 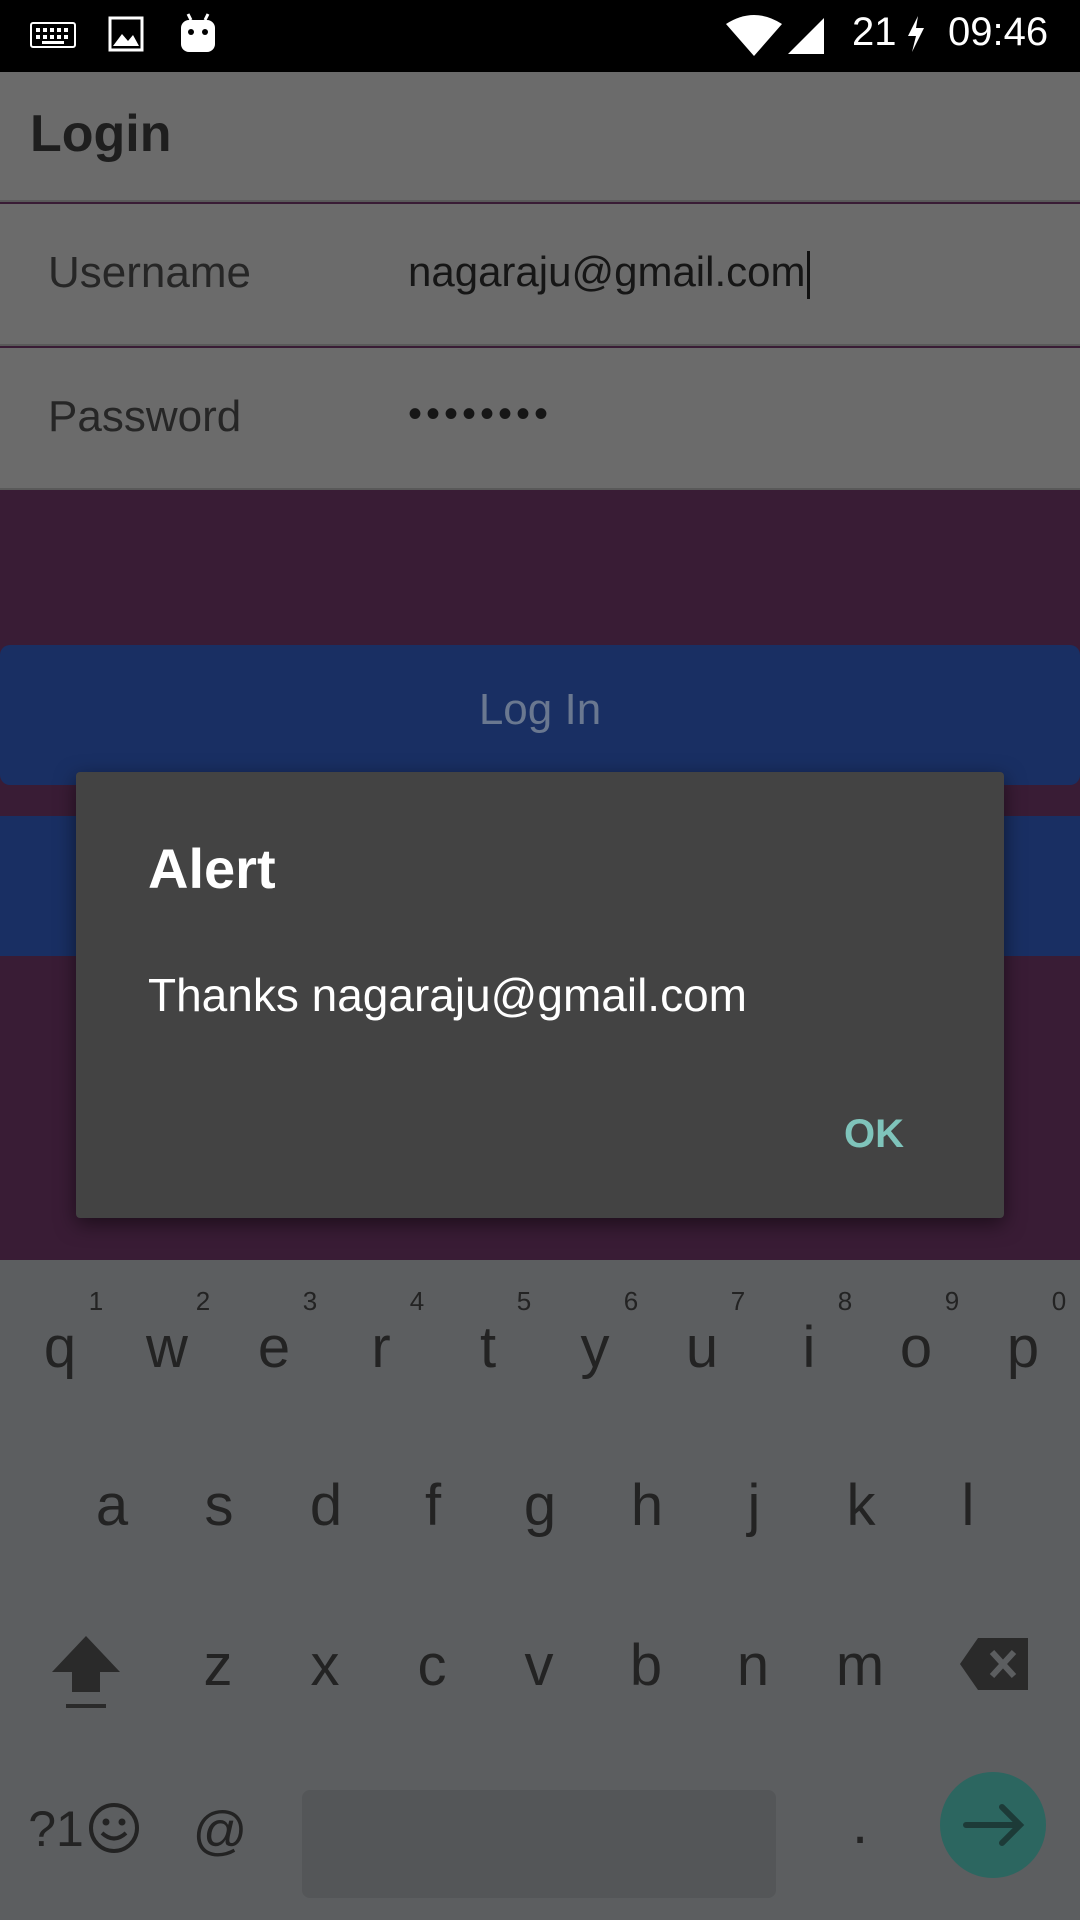 I want to click on key-i: i, so click(x=809, y=1347).